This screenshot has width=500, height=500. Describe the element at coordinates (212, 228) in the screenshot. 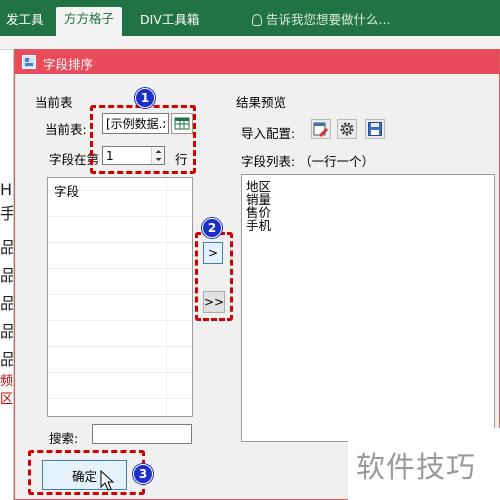

I see `step-badge-2: 2` at that location.